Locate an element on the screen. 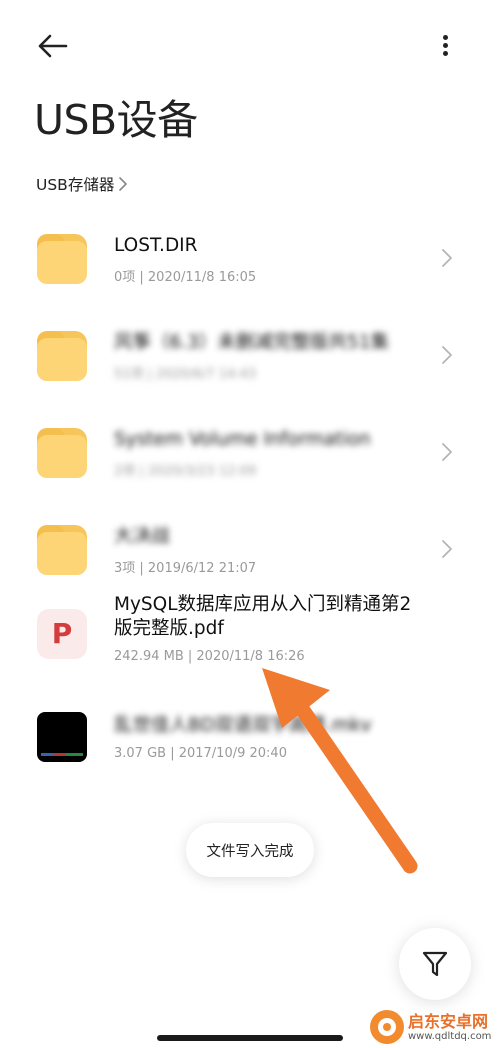 The image size is (500, 1048). page-title: USB设备 is located at coordinates (116, 120).